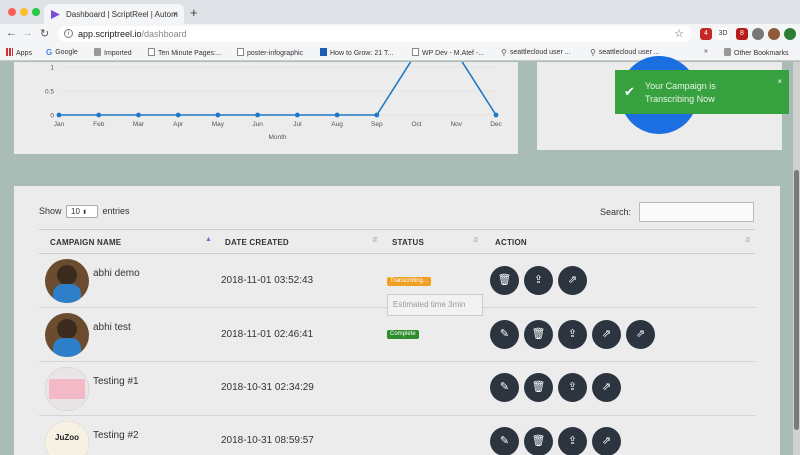  I want to click on check-icon: ✔, so click(629, 91).